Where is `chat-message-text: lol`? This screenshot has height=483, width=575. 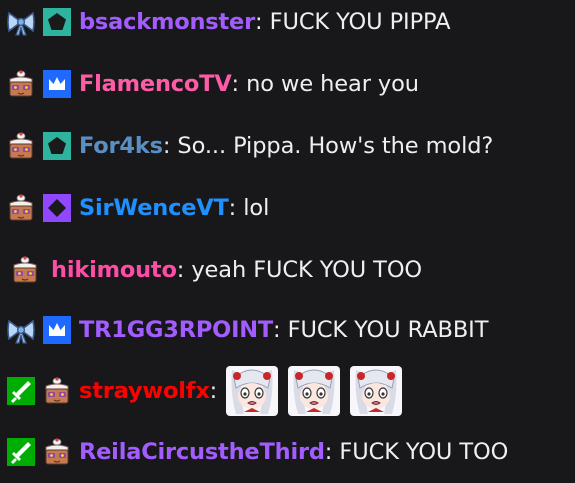
chat-message-text: lol is located at coordinates (256, 208).